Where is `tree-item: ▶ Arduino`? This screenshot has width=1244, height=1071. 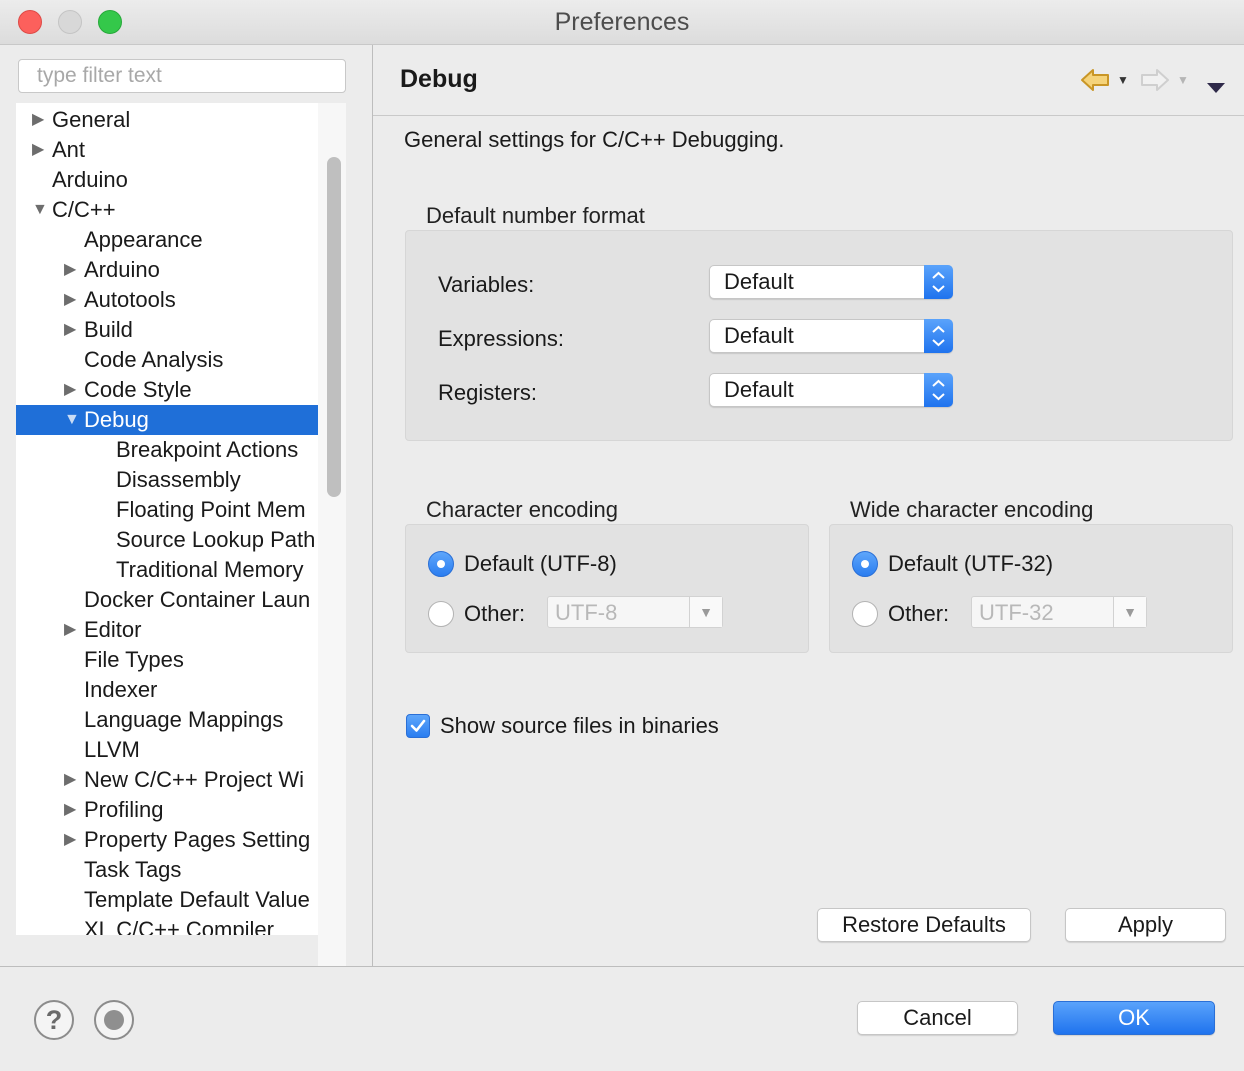 tree-item: ▶ Arduino is located at coordinates (167, 270).